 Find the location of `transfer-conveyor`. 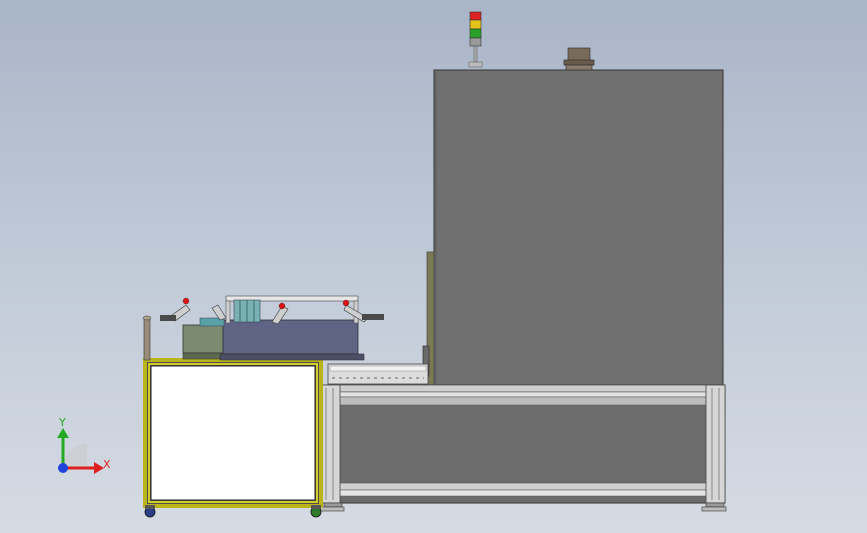

transfer-conveyor is located at coordinates (378, 374).